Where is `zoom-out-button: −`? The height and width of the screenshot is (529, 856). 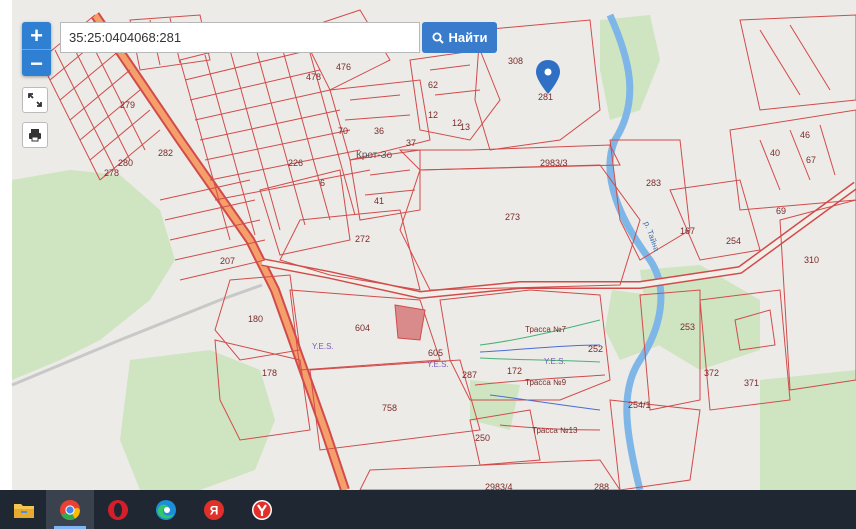
zoom-out-button: − is located at coordinates (36, 63).